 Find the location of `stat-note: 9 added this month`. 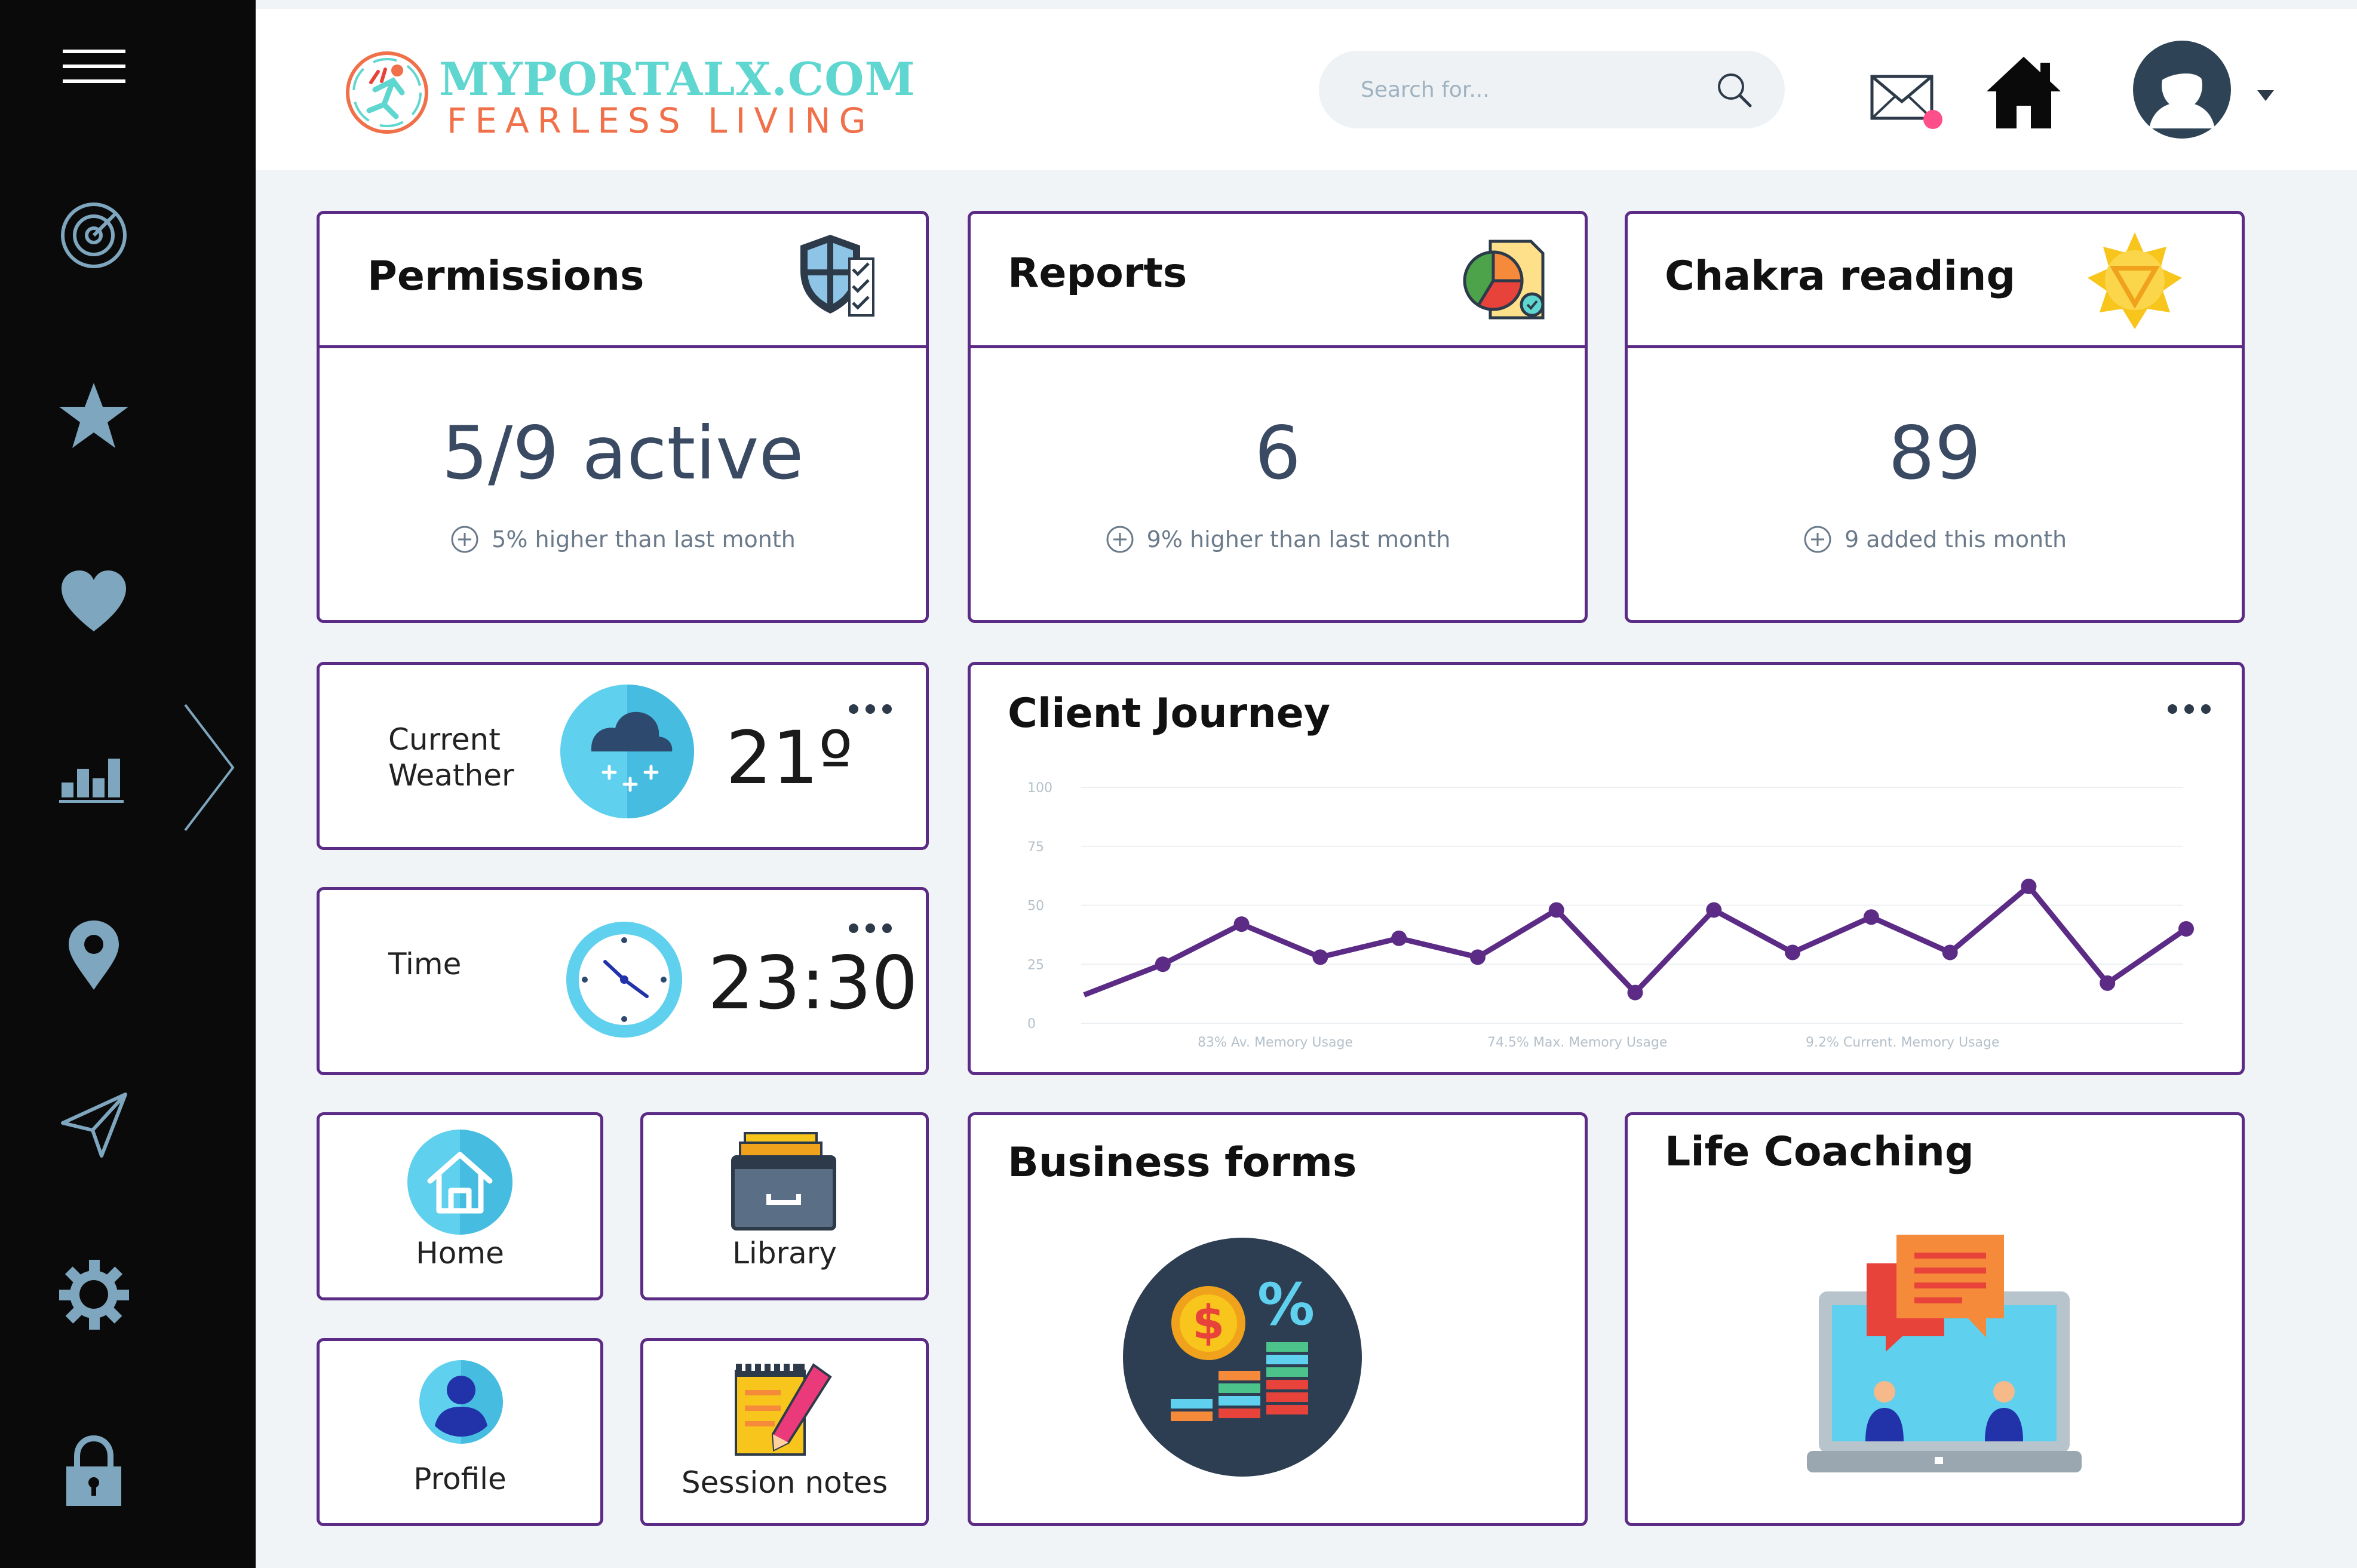

stat-note: 9 added this month is located at coordinates (1935, 539).